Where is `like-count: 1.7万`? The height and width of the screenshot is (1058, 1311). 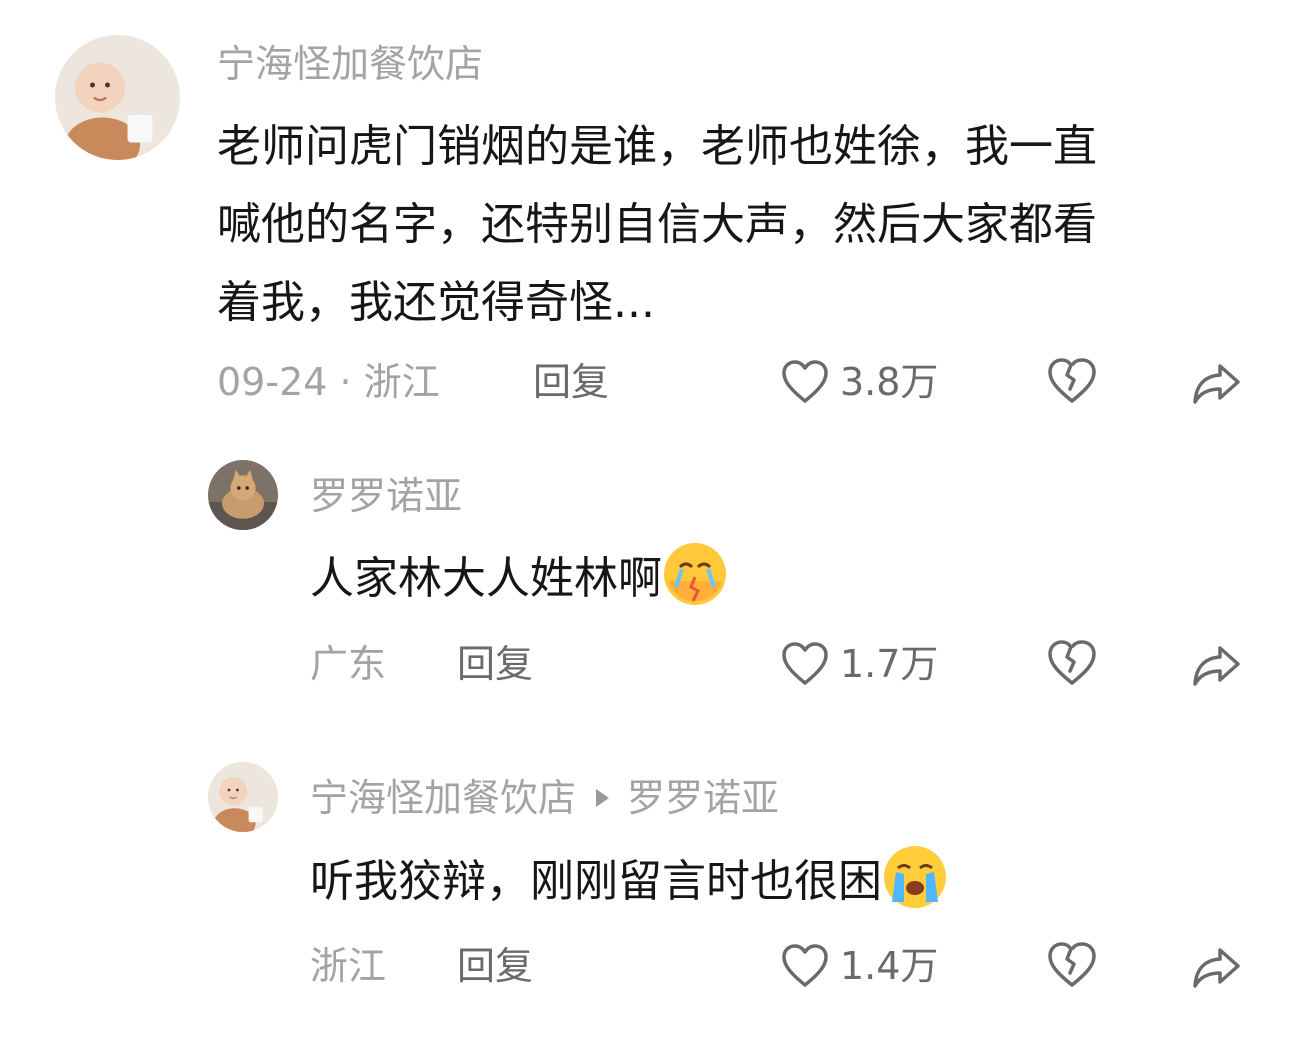
like-count: 1.7万 is located at coordinates (889, 664).